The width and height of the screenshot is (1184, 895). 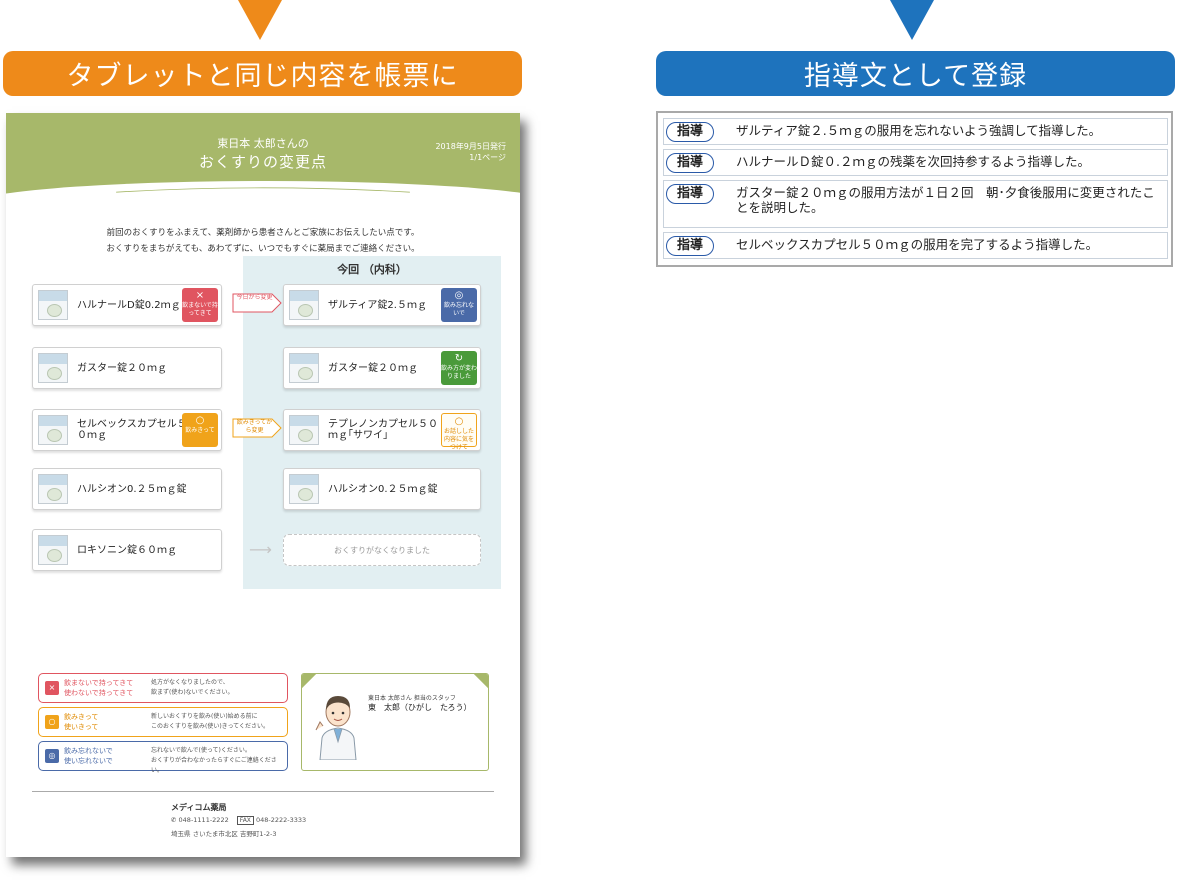 I want to click on legend-desc-2: このおくすりを飲み(使い)きってください。, so click(x=210, y=726).